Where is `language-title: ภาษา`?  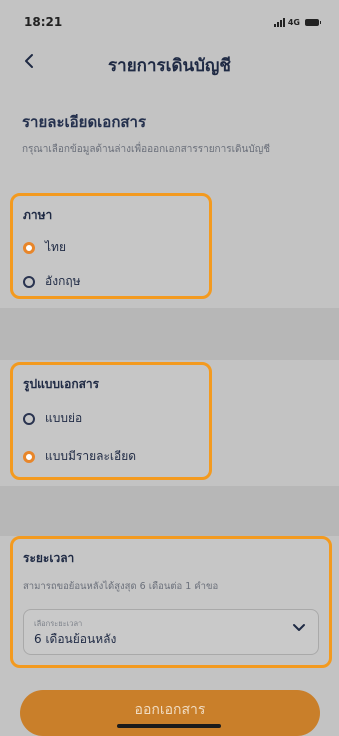 language-title: ภาษา is located at coordinates (38, 215).